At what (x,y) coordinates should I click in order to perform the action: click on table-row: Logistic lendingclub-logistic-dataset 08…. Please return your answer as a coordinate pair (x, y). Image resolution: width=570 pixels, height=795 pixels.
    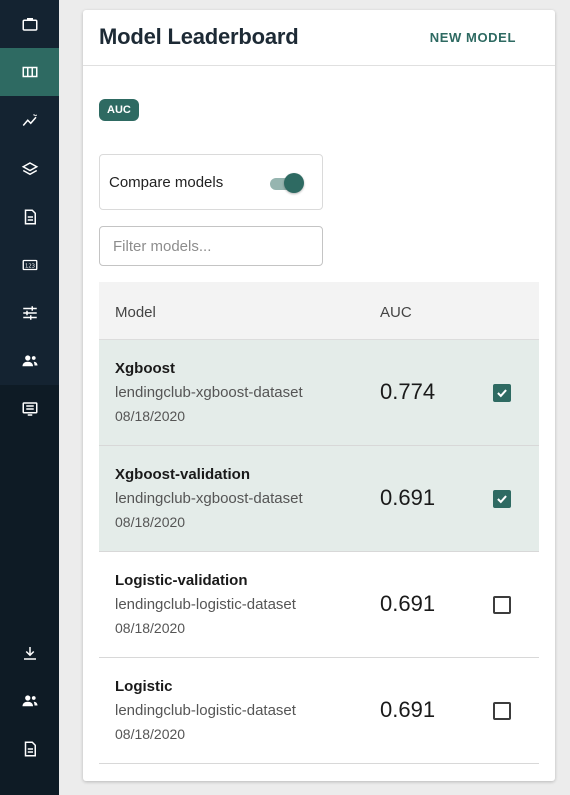
    Looking at the image, I should click on (319, 711).